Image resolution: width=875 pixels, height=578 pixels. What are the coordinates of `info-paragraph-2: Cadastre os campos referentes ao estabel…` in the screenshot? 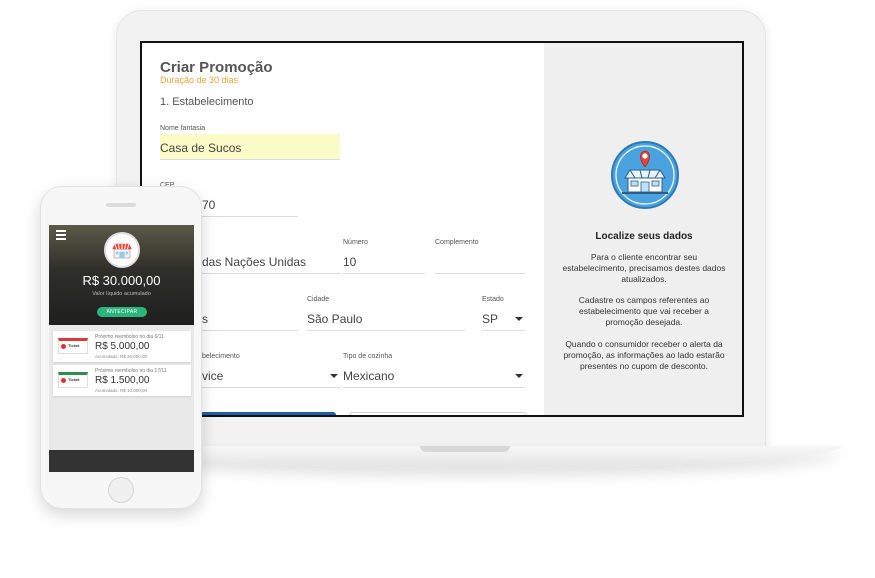 It's located at (644, 311).